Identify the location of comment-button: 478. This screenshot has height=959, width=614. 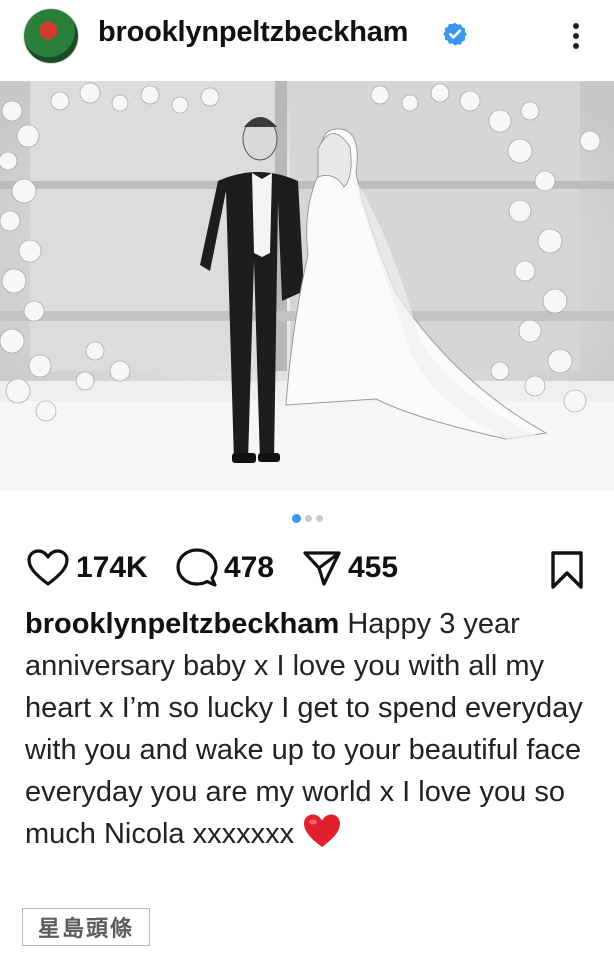
(225, 568).